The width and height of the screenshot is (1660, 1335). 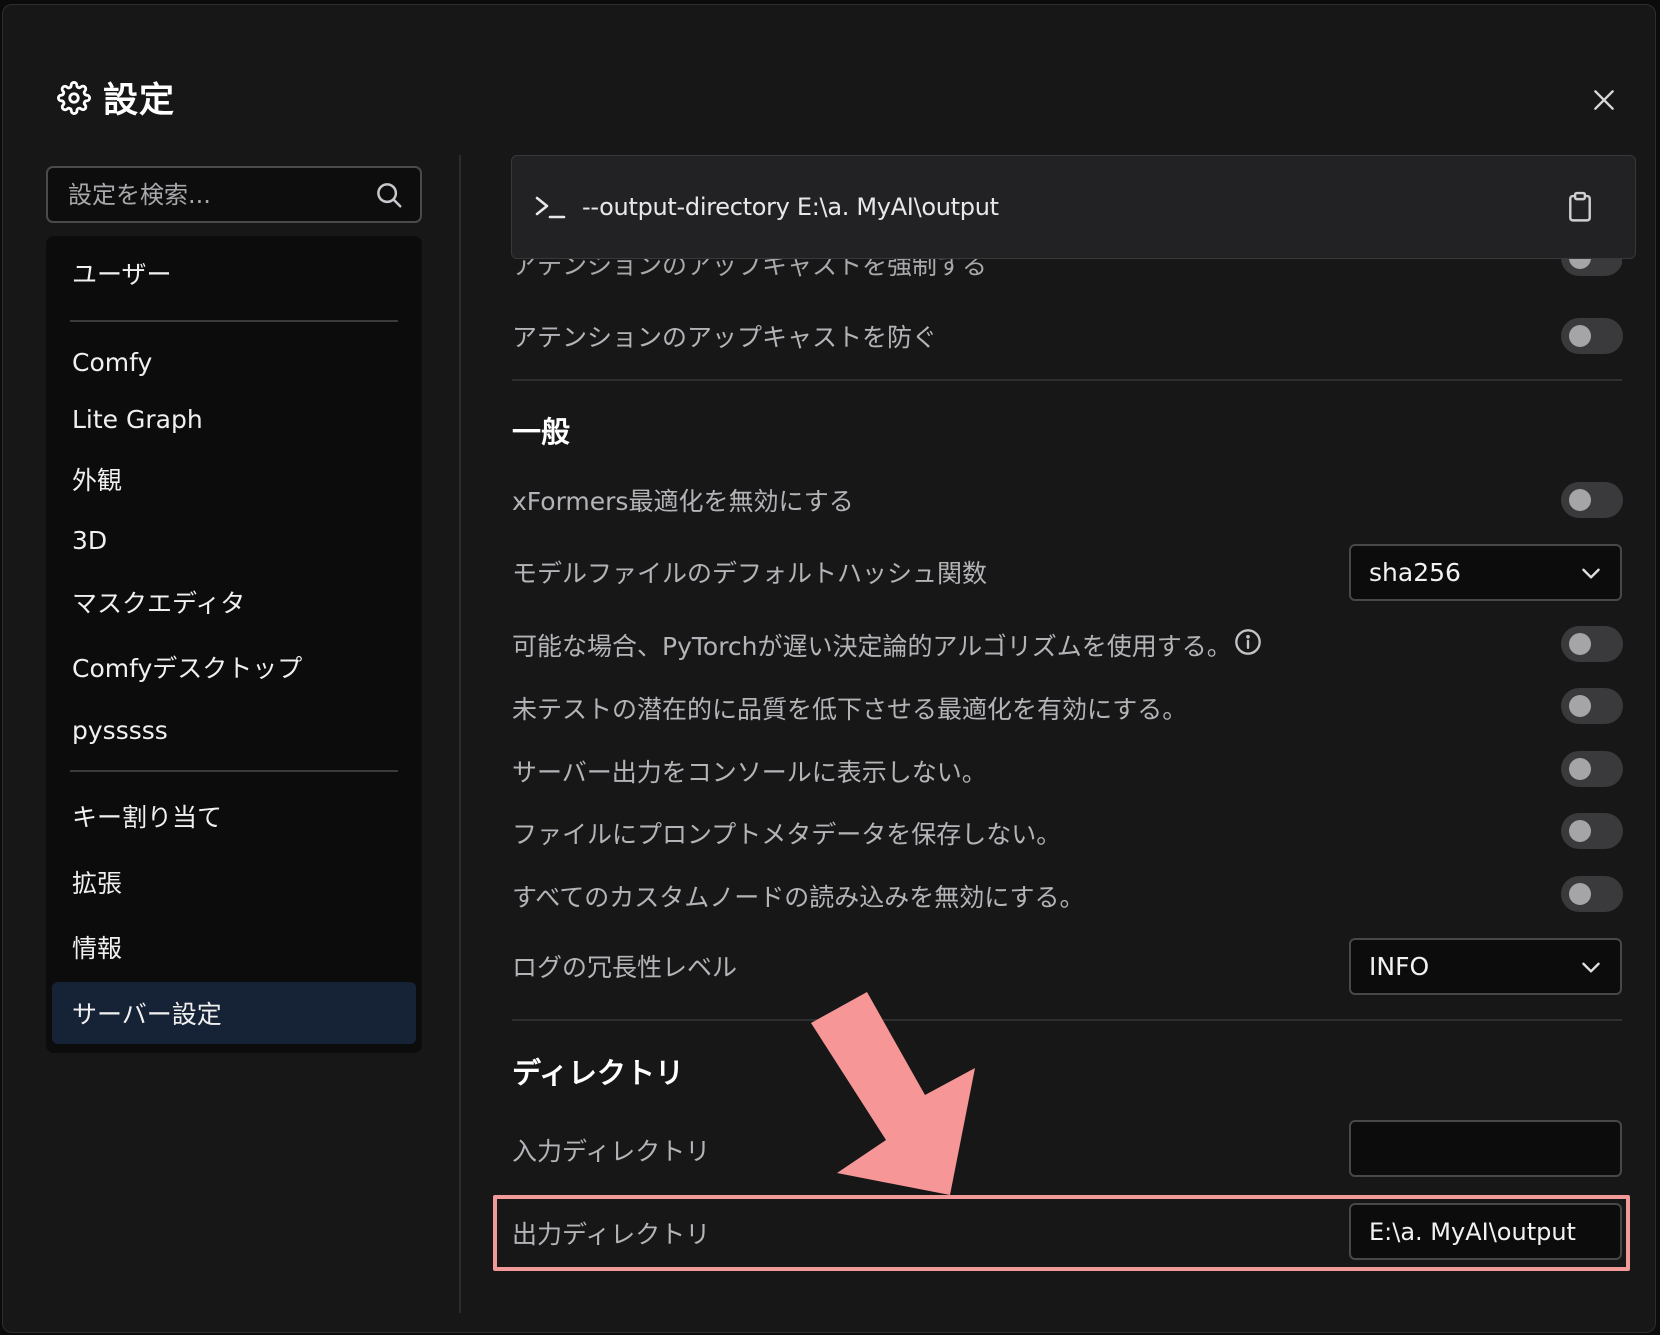 I want to click on section-title-general: 一般, so click(x=541, y=432).